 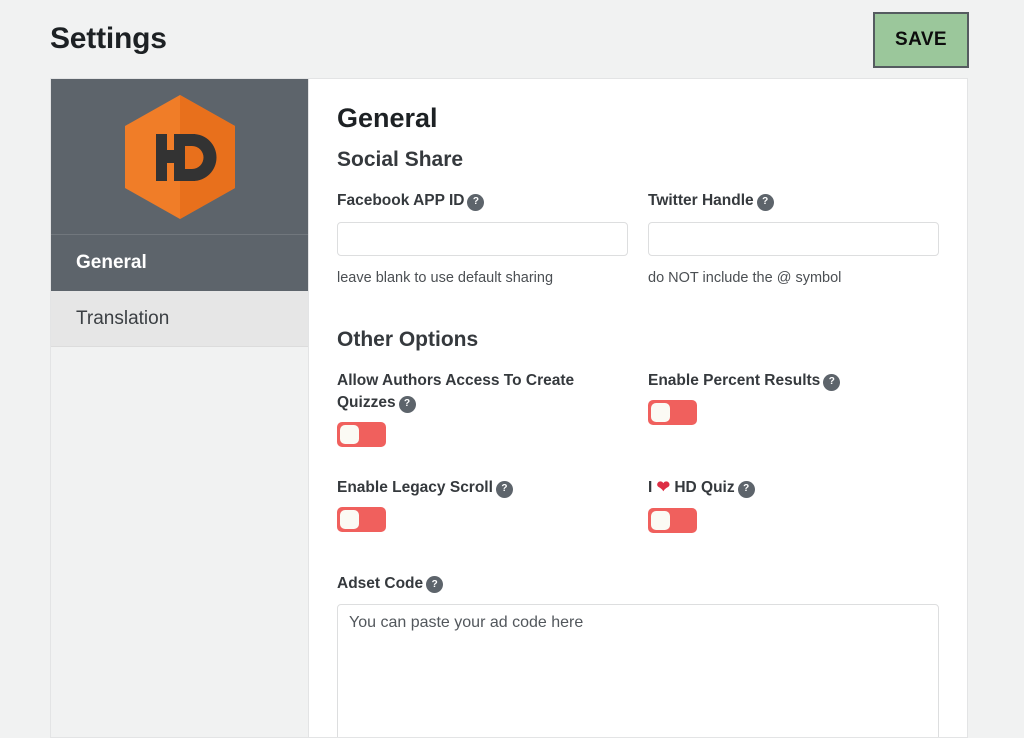 What do you see at coordinates (380, 583) in the screenshot?
I see `adset-code-label-text: Adset Code` at bounding box center [380, 583].